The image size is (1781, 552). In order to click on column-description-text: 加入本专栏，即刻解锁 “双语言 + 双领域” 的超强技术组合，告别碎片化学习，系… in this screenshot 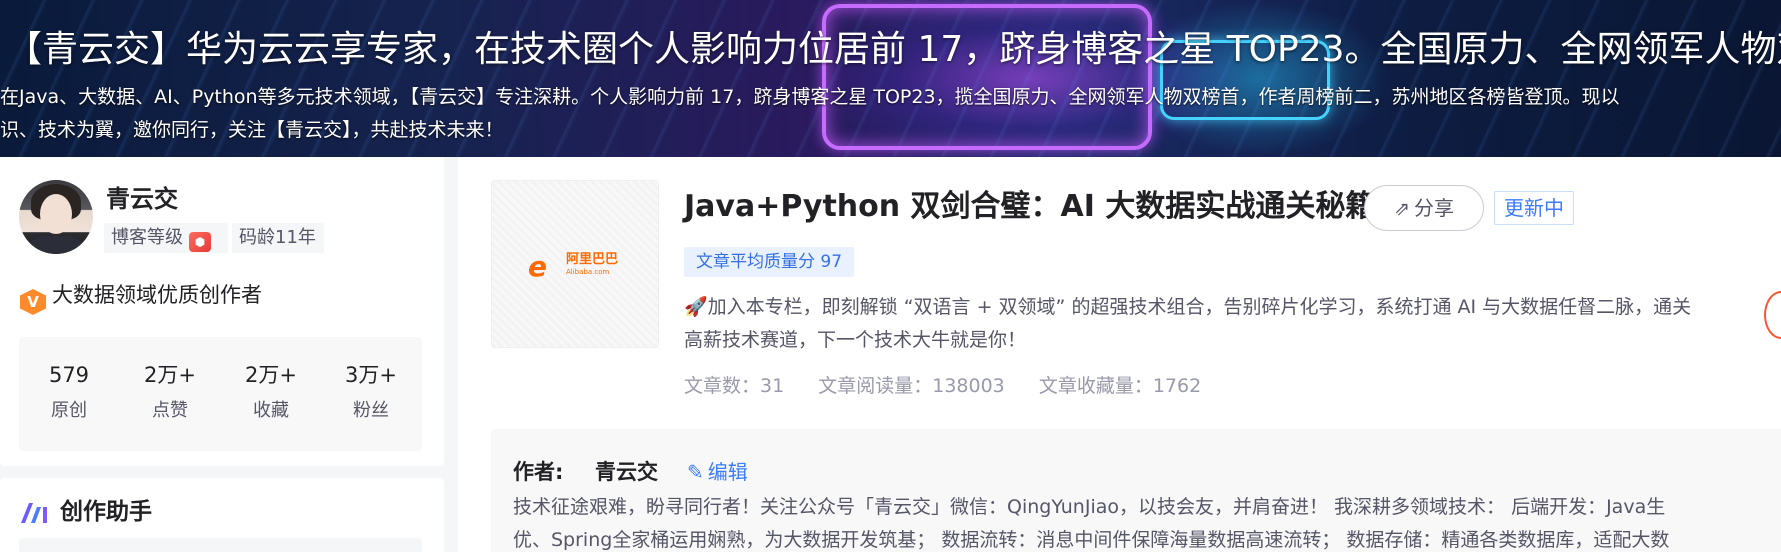, I will do `click(1188, 323)`.